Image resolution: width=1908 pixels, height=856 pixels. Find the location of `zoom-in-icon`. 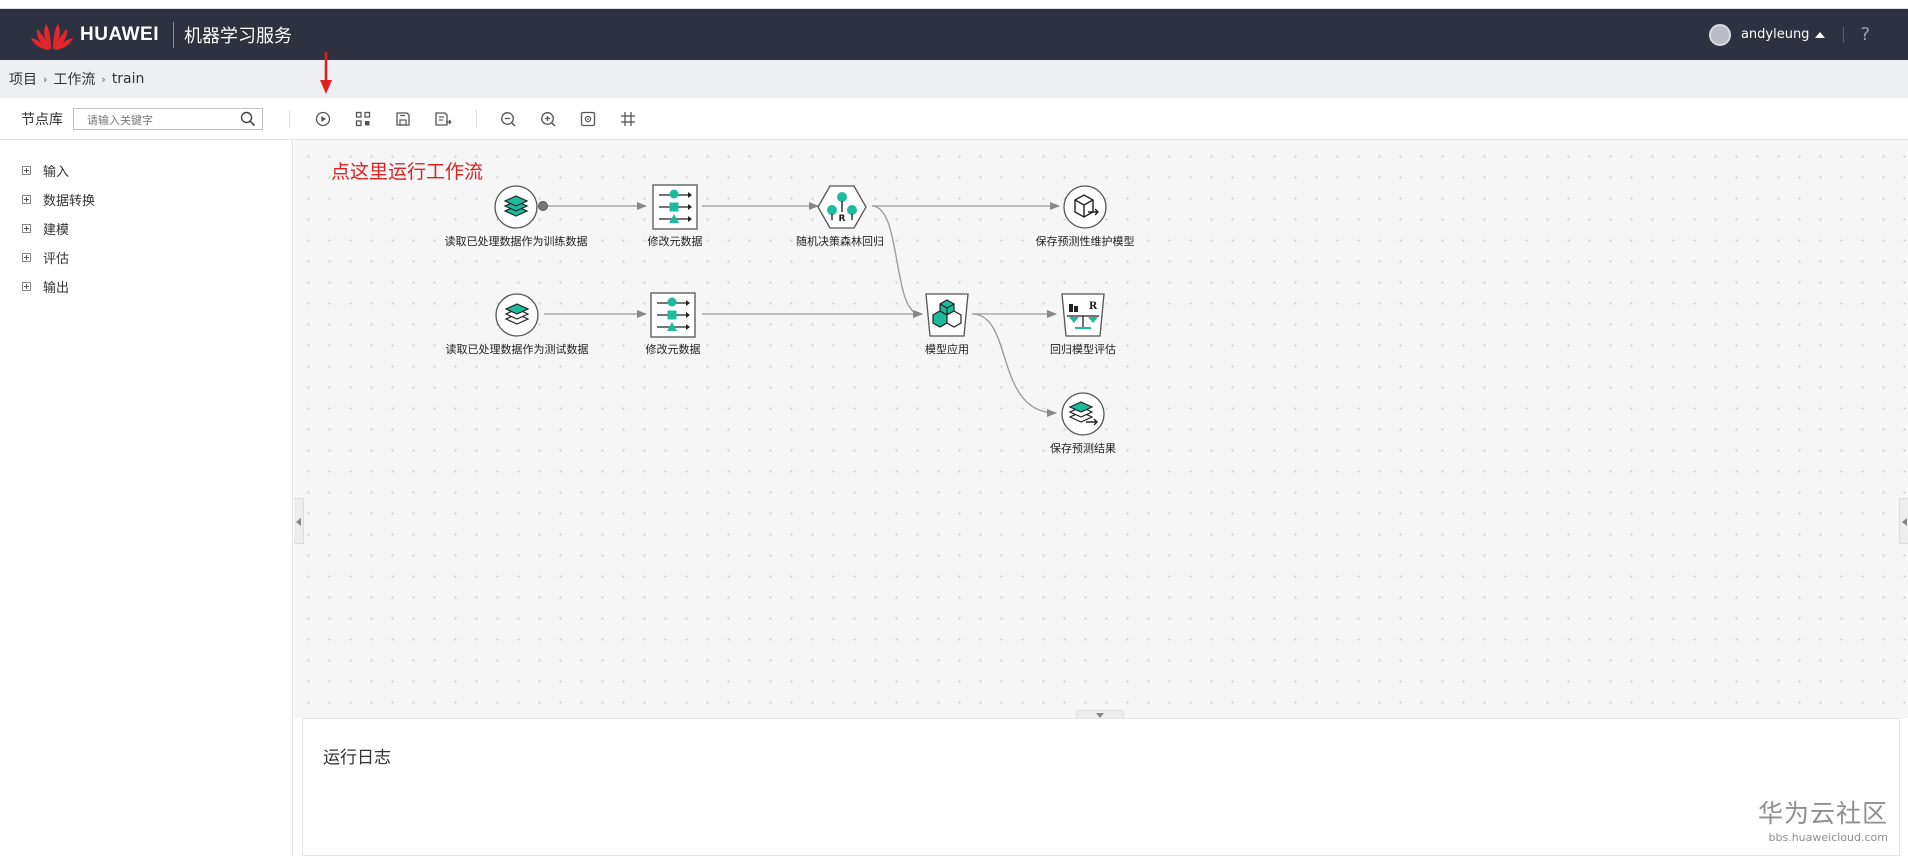

zoom-in-icon is located at coordinates (548, 118).